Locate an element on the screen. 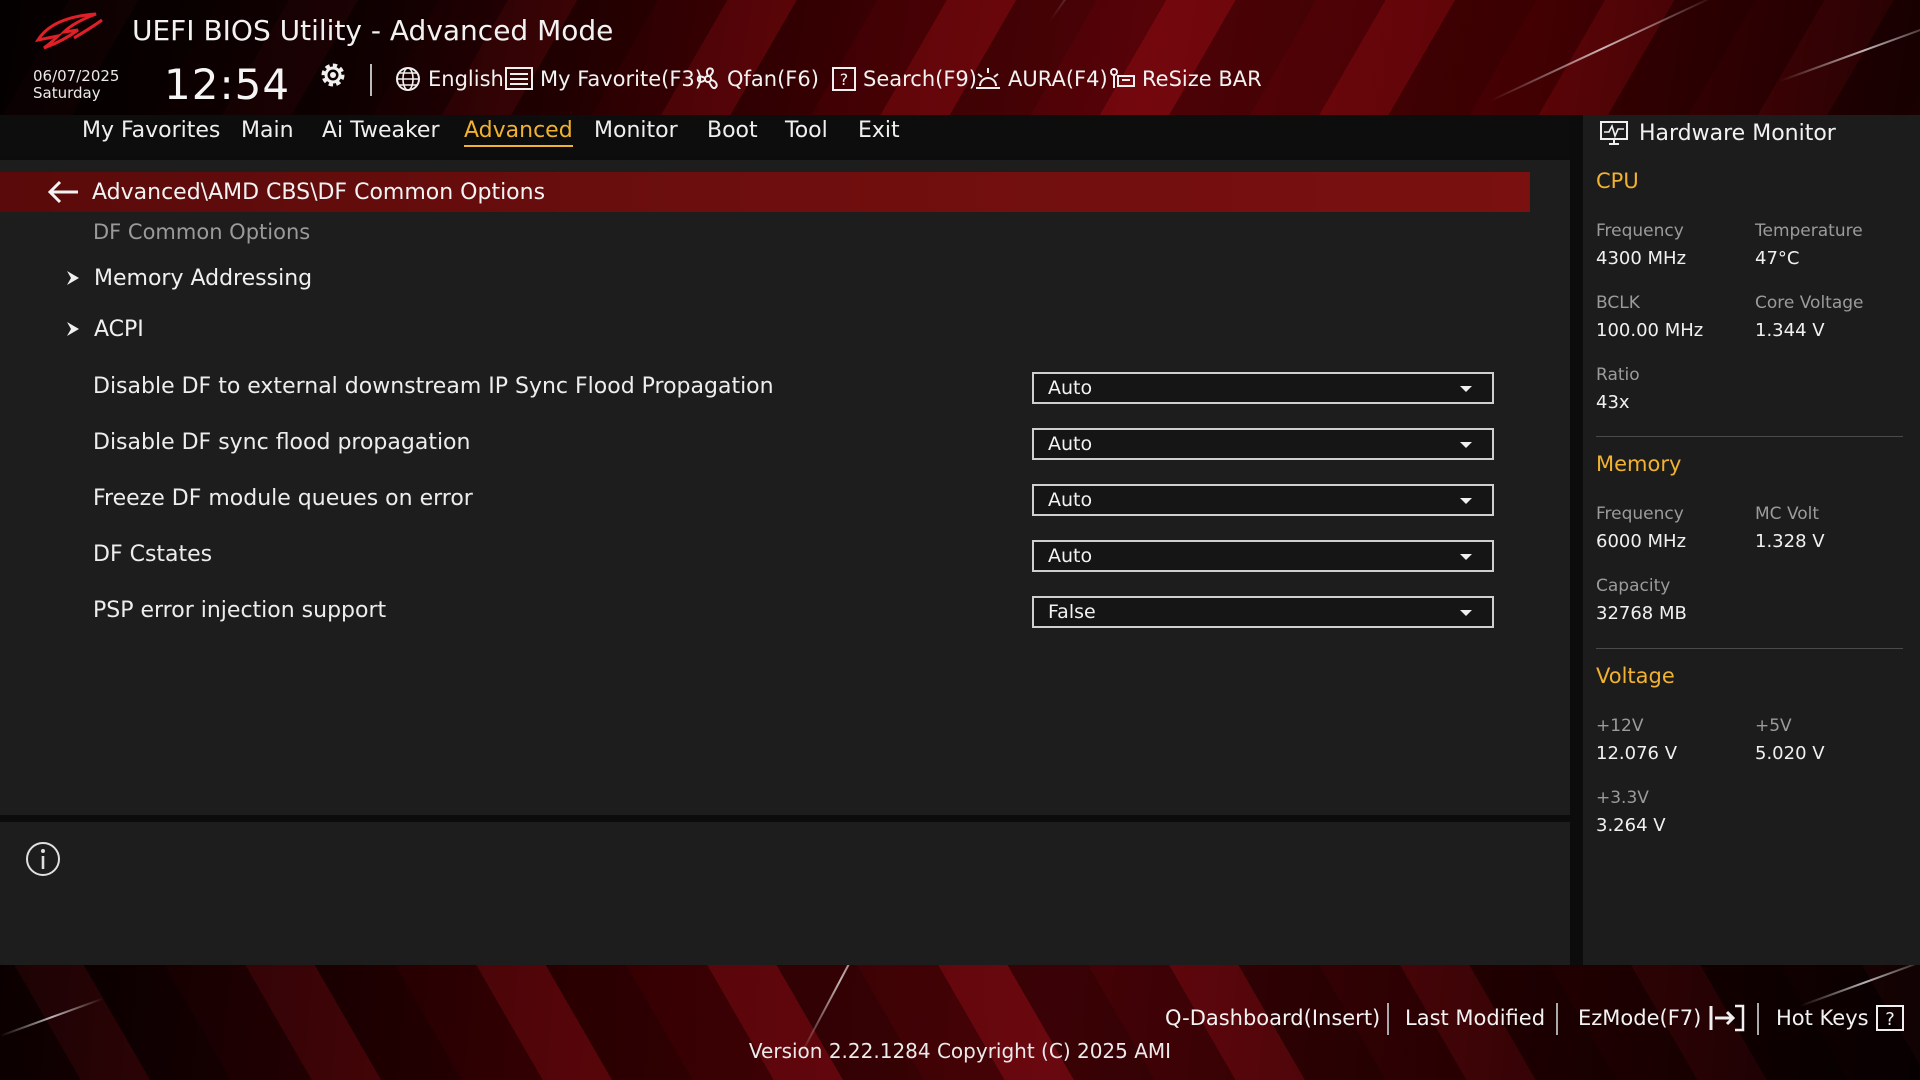 Image resolution: width=1920 pixels, height=1080 pixels. resize-bar-button: ReSize BAR is located at coordinates (1185, 79).